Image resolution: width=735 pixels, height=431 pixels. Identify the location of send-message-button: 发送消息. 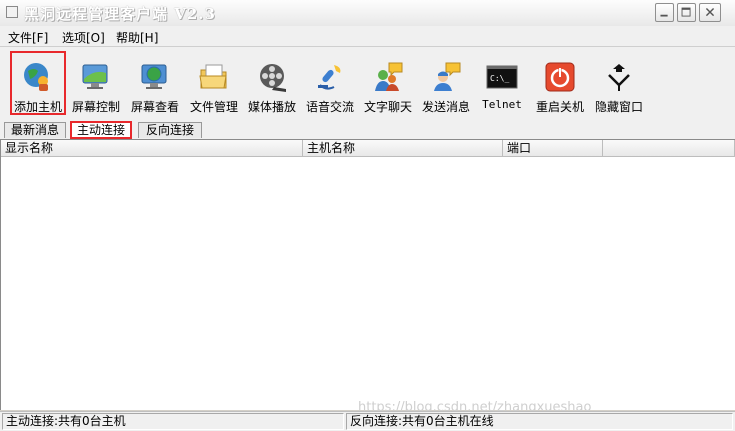
(446, 83).